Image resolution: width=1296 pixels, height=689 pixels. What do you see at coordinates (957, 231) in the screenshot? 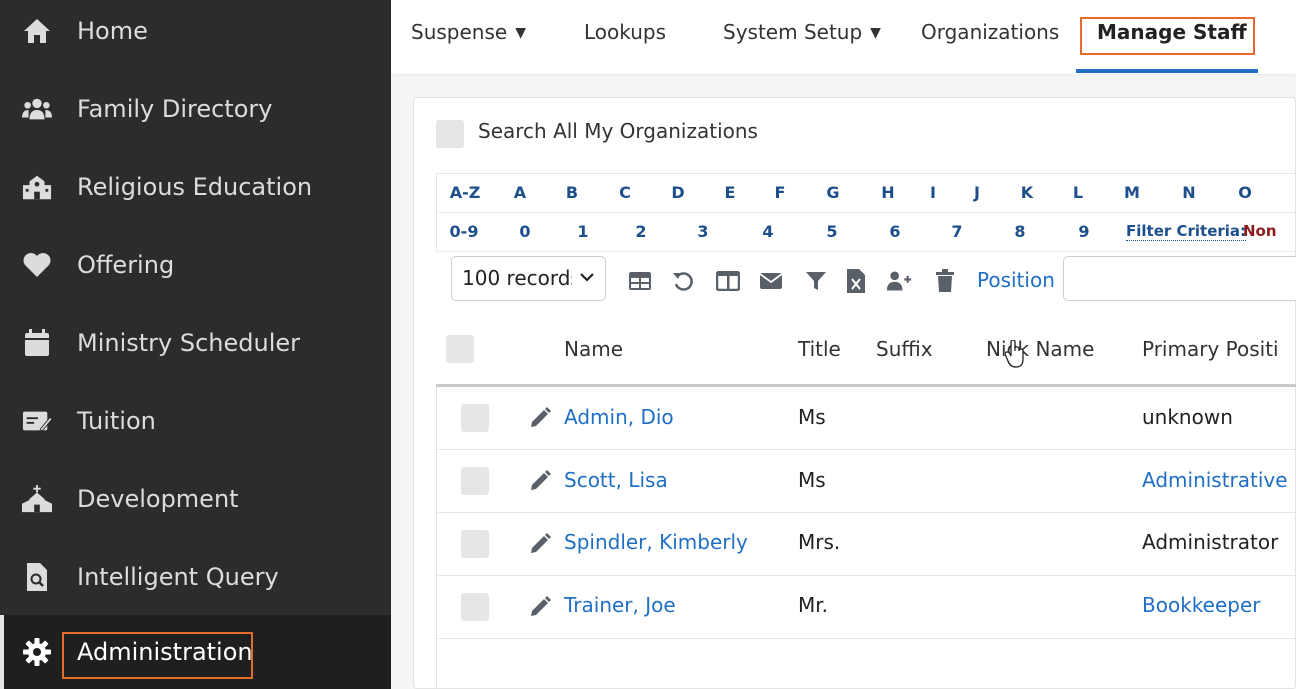
I see `alpha-filter-7: 7` at bounding box center [957, 231].